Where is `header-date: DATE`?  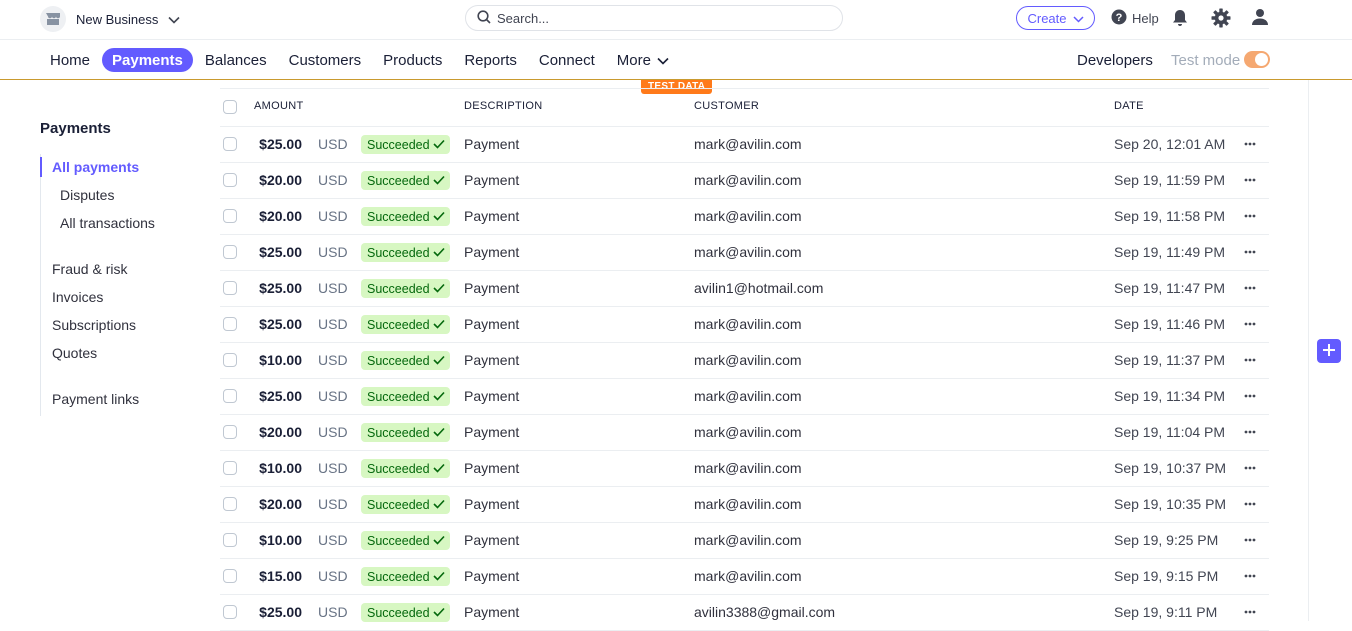
header-date: DATE is located at coordinates (1129, 106).